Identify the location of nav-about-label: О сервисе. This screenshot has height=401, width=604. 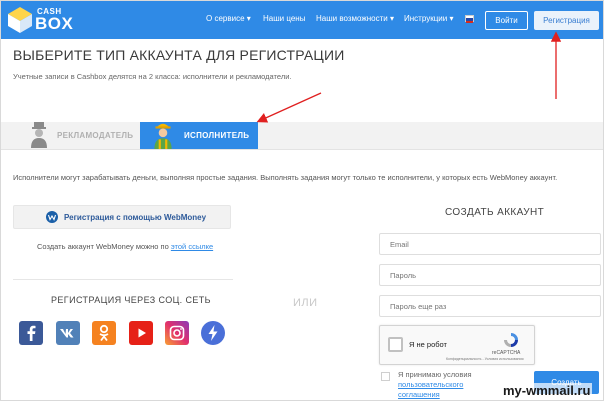
(225, 18).